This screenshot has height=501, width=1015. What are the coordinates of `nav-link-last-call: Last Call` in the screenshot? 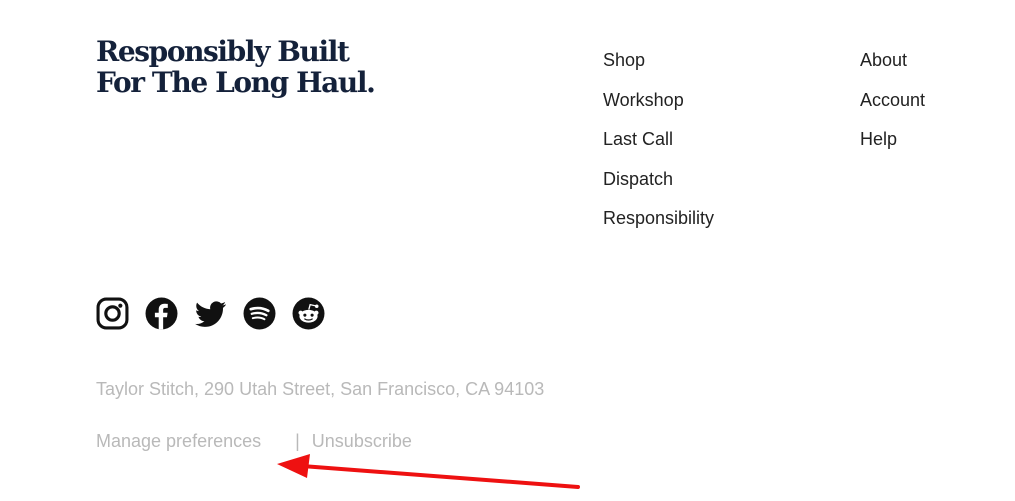 It's located at (638, 139).